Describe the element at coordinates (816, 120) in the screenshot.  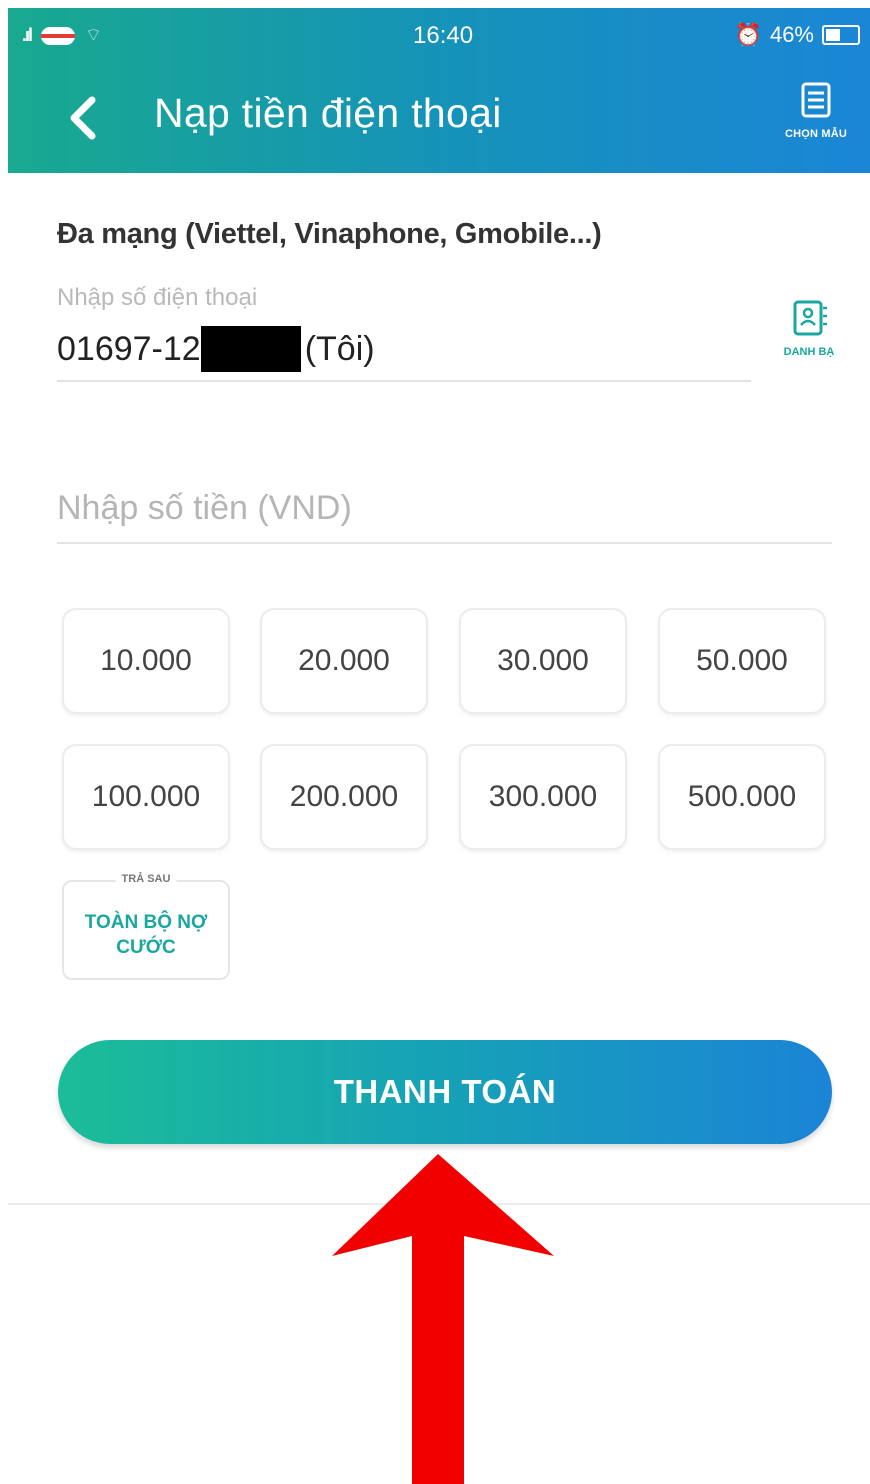
I see `choose-template-button: CHỌN MẪU` at that location.